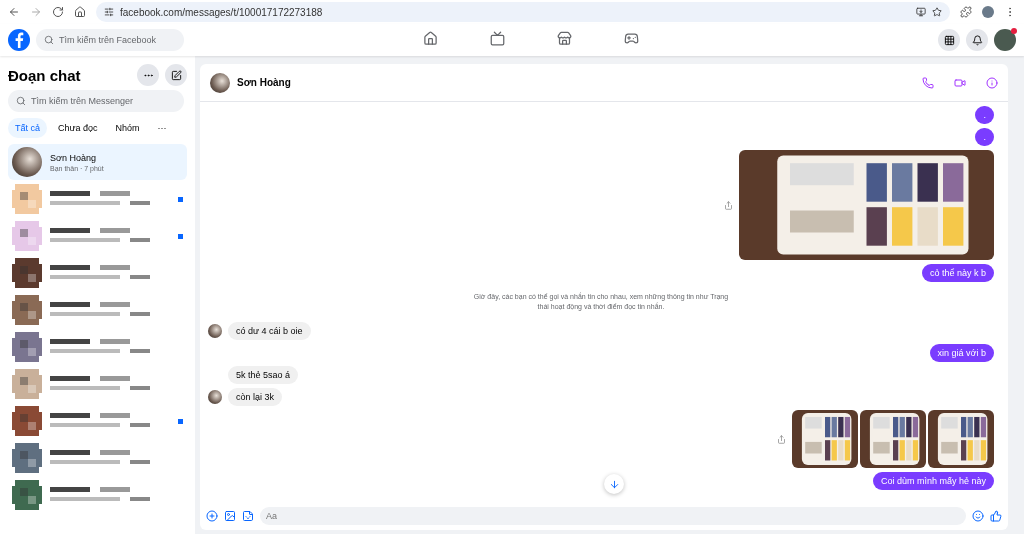 Image resolution: width=1024 pixels, height=534 pixels. Describe the element at coordinates (14, 12) in the screenshot. I see `back-icon` at that location.